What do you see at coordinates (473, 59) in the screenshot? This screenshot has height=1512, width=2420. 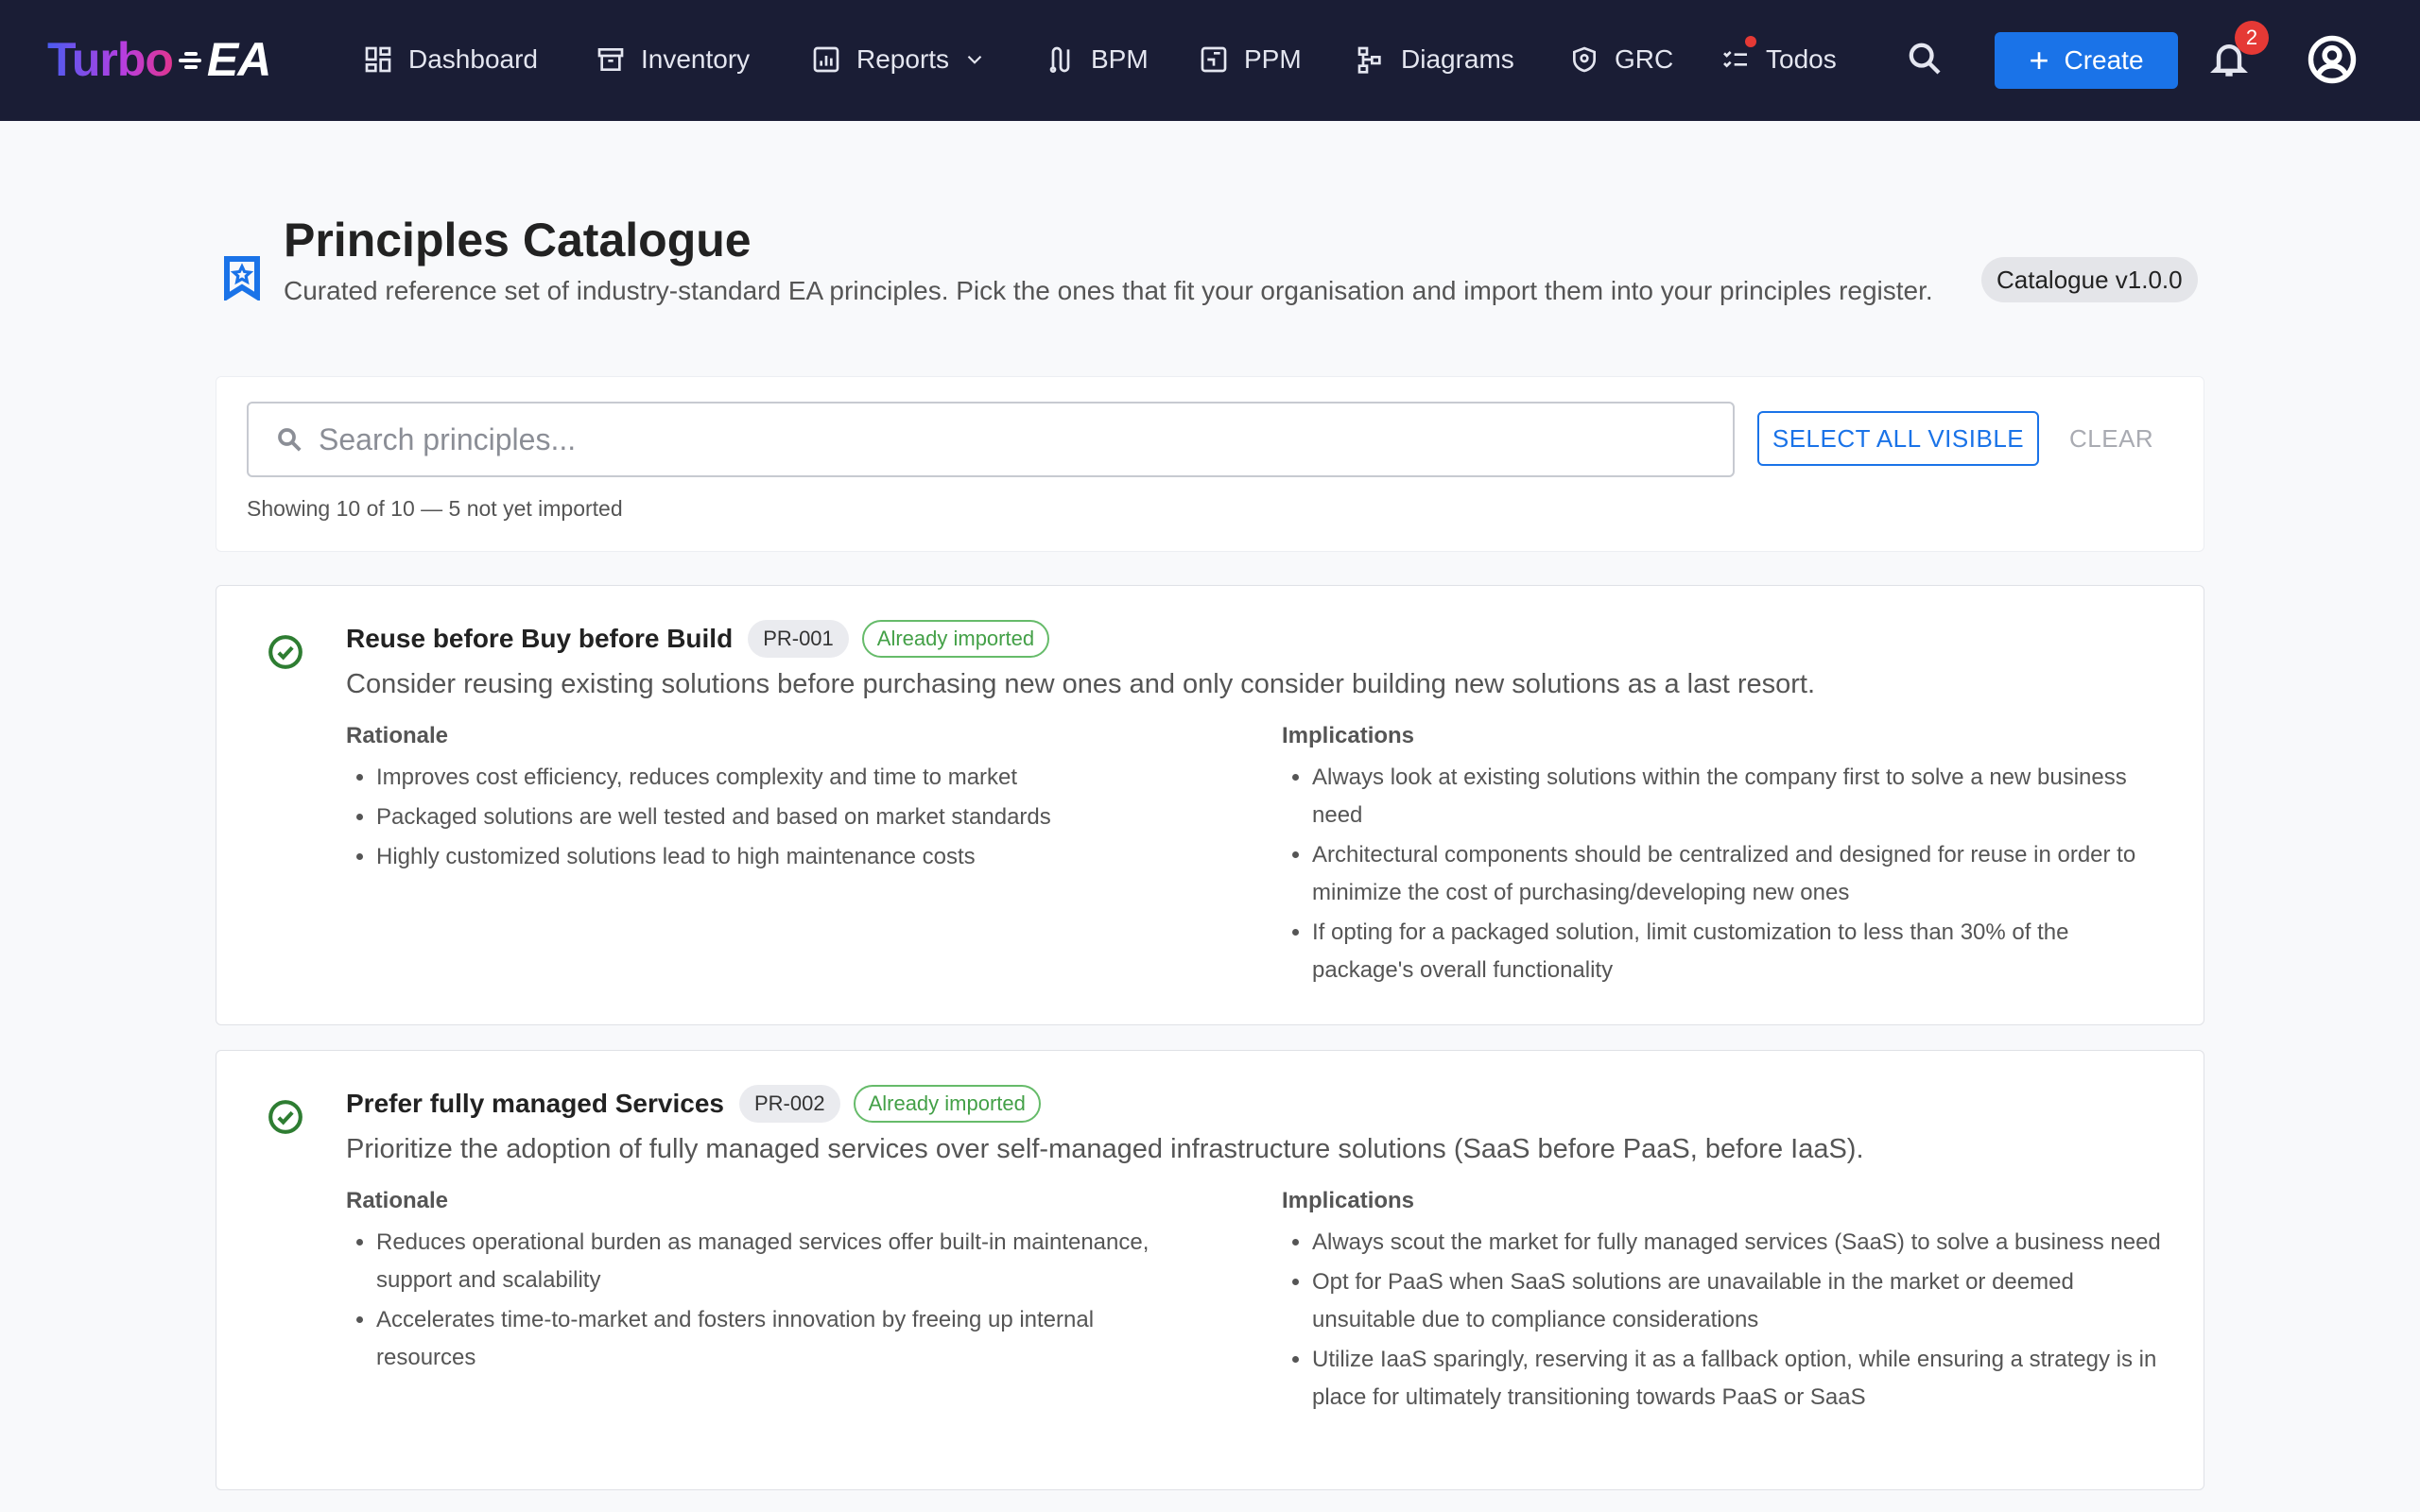 I see `nav-dashboard-label: Dashboard` at bounding box center [473, 59].